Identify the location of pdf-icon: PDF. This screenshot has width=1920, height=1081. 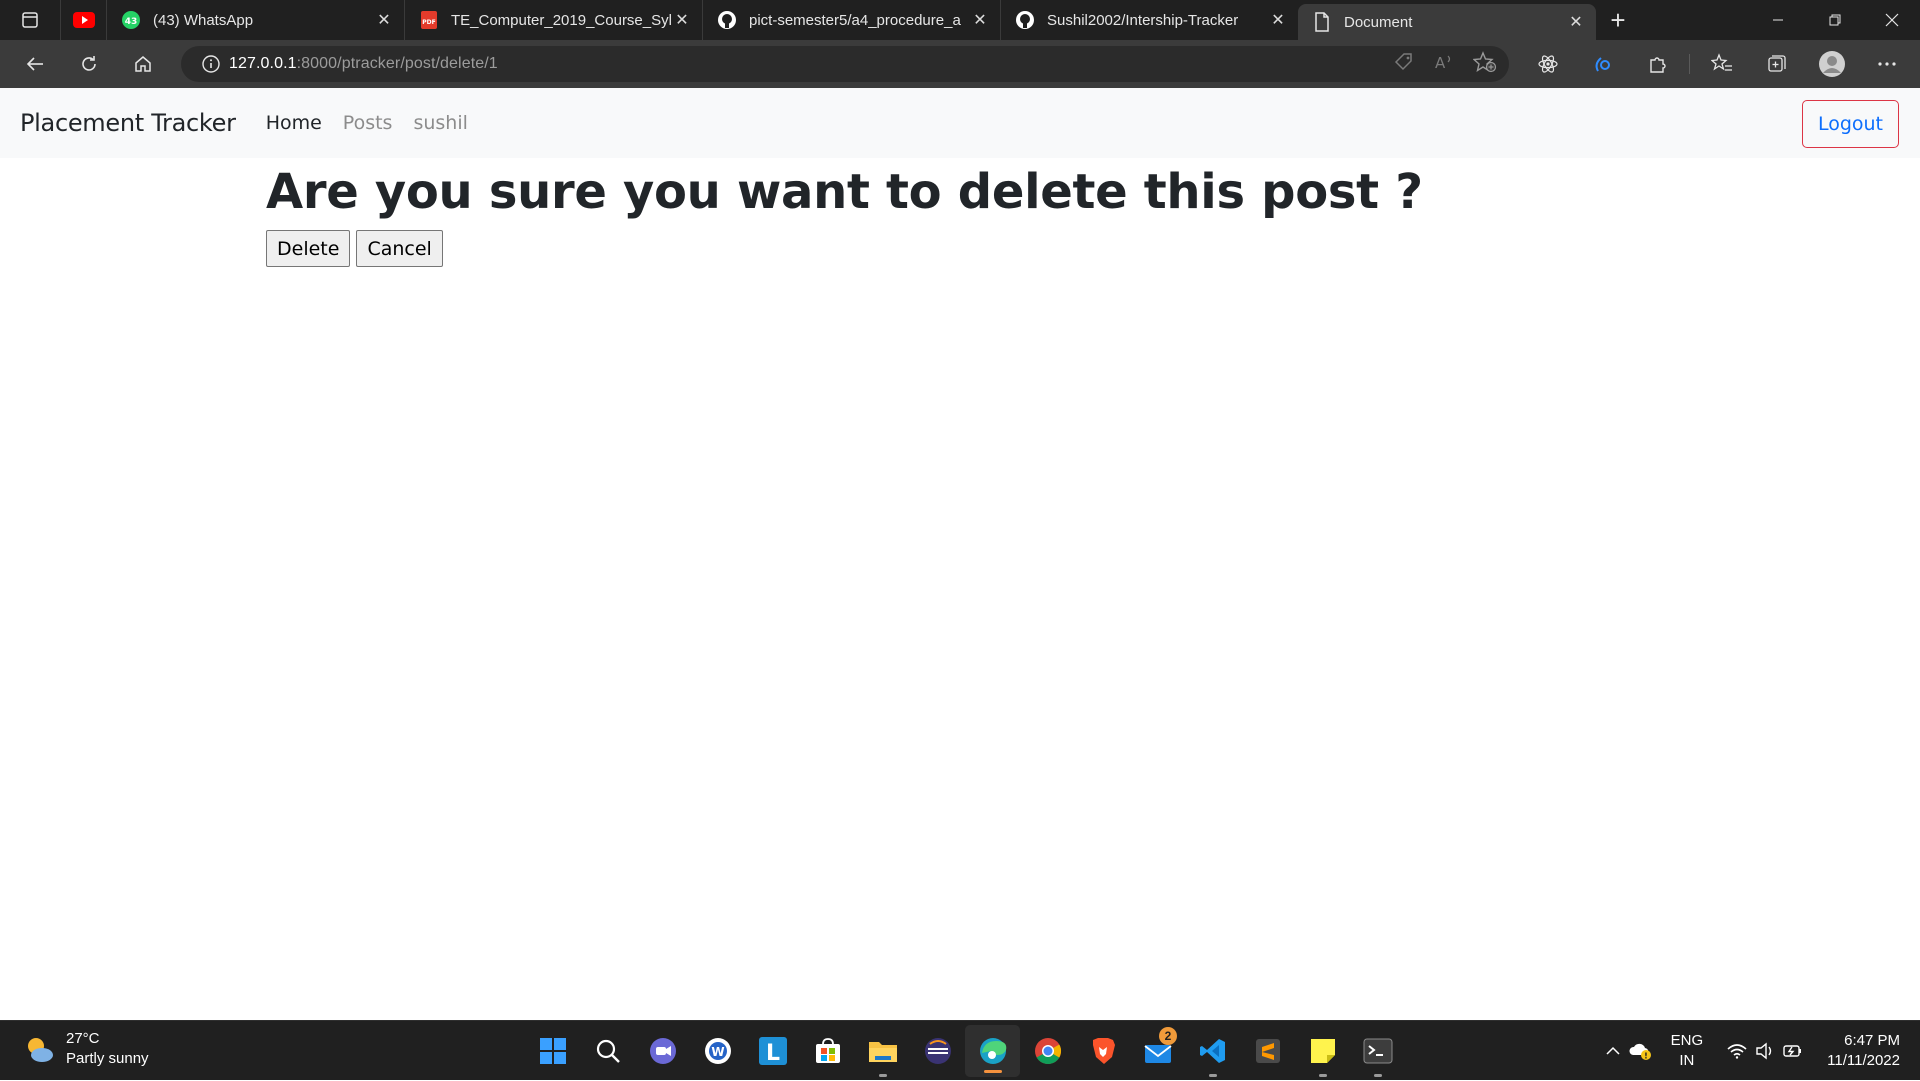
(429, 20).